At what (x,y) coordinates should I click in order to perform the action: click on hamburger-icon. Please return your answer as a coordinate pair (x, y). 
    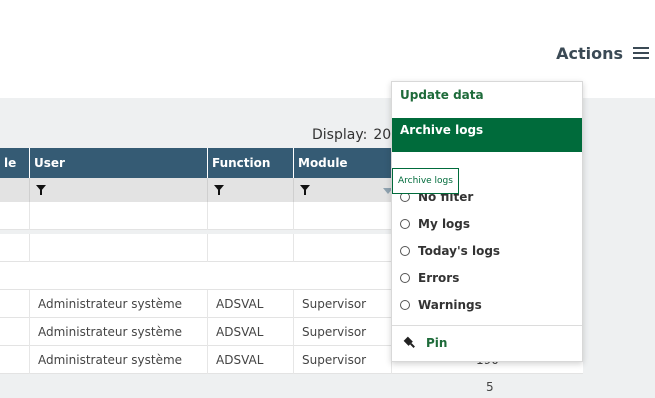
    Looking at the image, I should click on (641, 53).